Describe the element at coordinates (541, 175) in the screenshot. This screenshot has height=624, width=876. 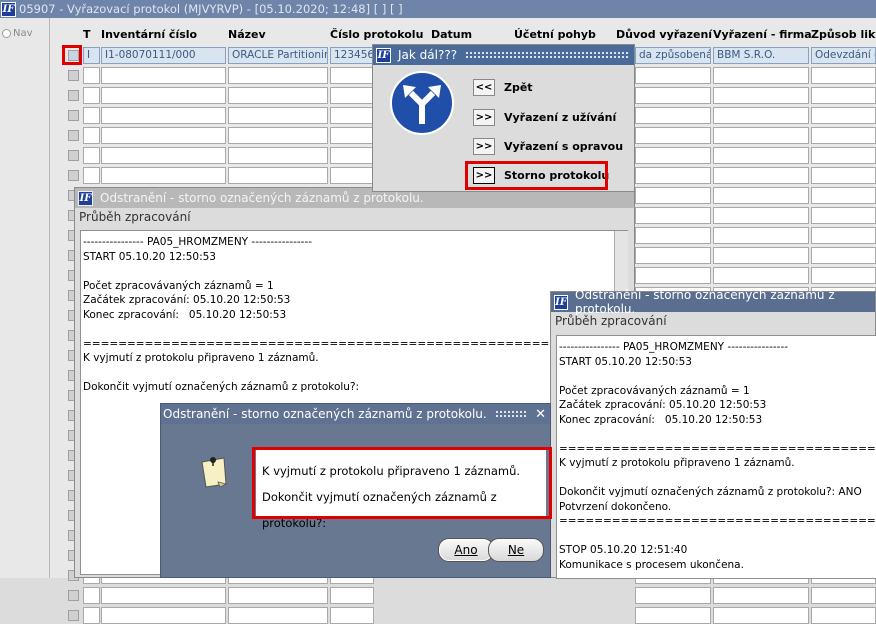
I see `menu-storno-protokolu: >> Storno protokolu` at that location.